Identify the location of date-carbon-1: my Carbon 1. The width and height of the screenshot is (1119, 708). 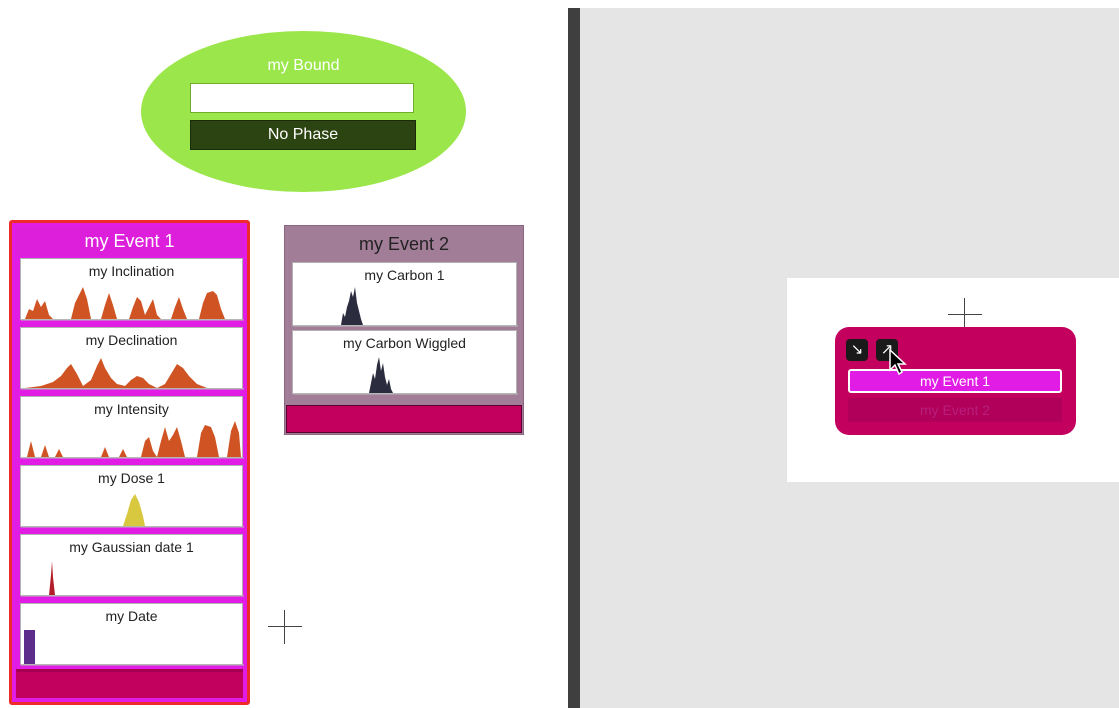
(405, 294).